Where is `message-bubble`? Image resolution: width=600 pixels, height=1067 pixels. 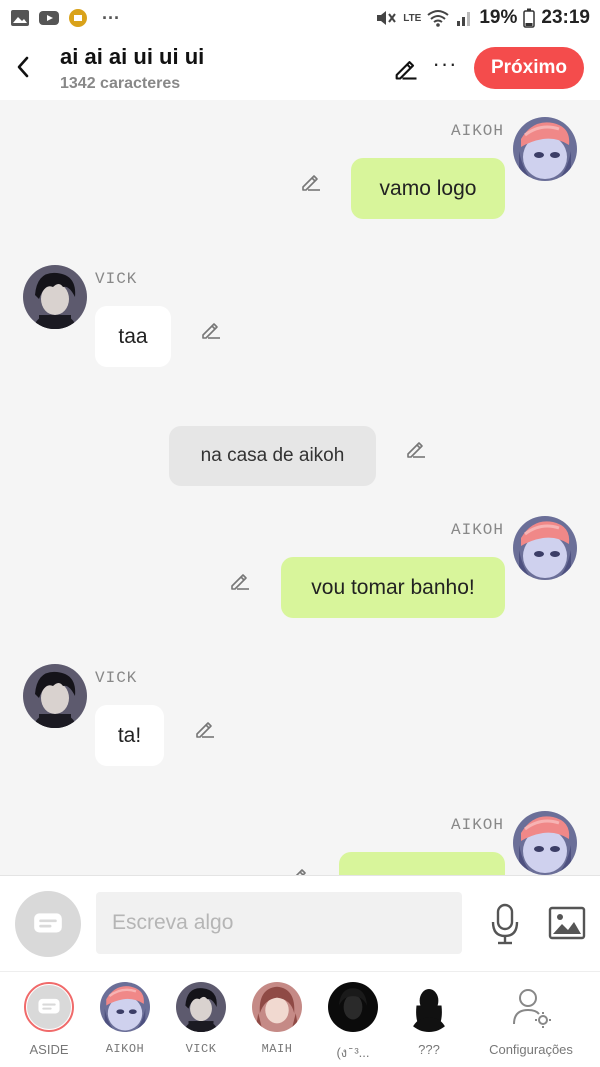
message-bubble is located at coordinates (422, 863).